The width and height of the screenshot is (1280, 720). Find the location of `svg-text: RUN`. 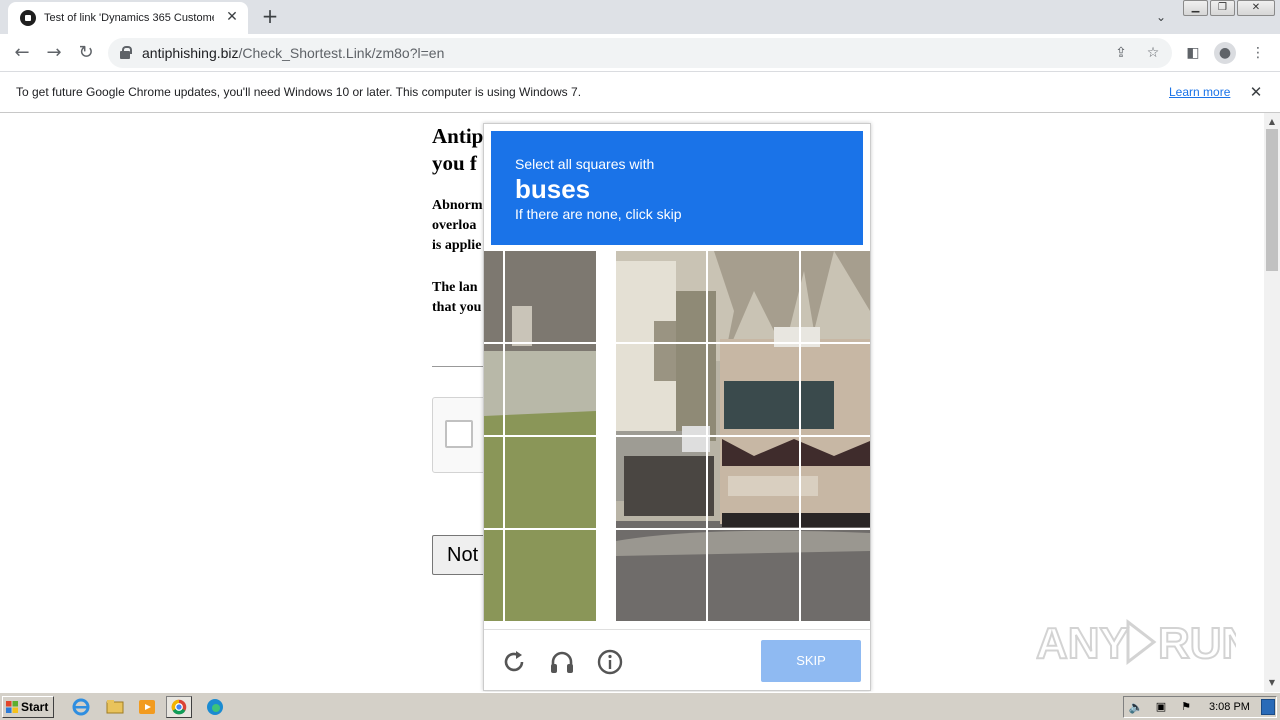

svg-text: RUN is located at coordinates (1197, 643).